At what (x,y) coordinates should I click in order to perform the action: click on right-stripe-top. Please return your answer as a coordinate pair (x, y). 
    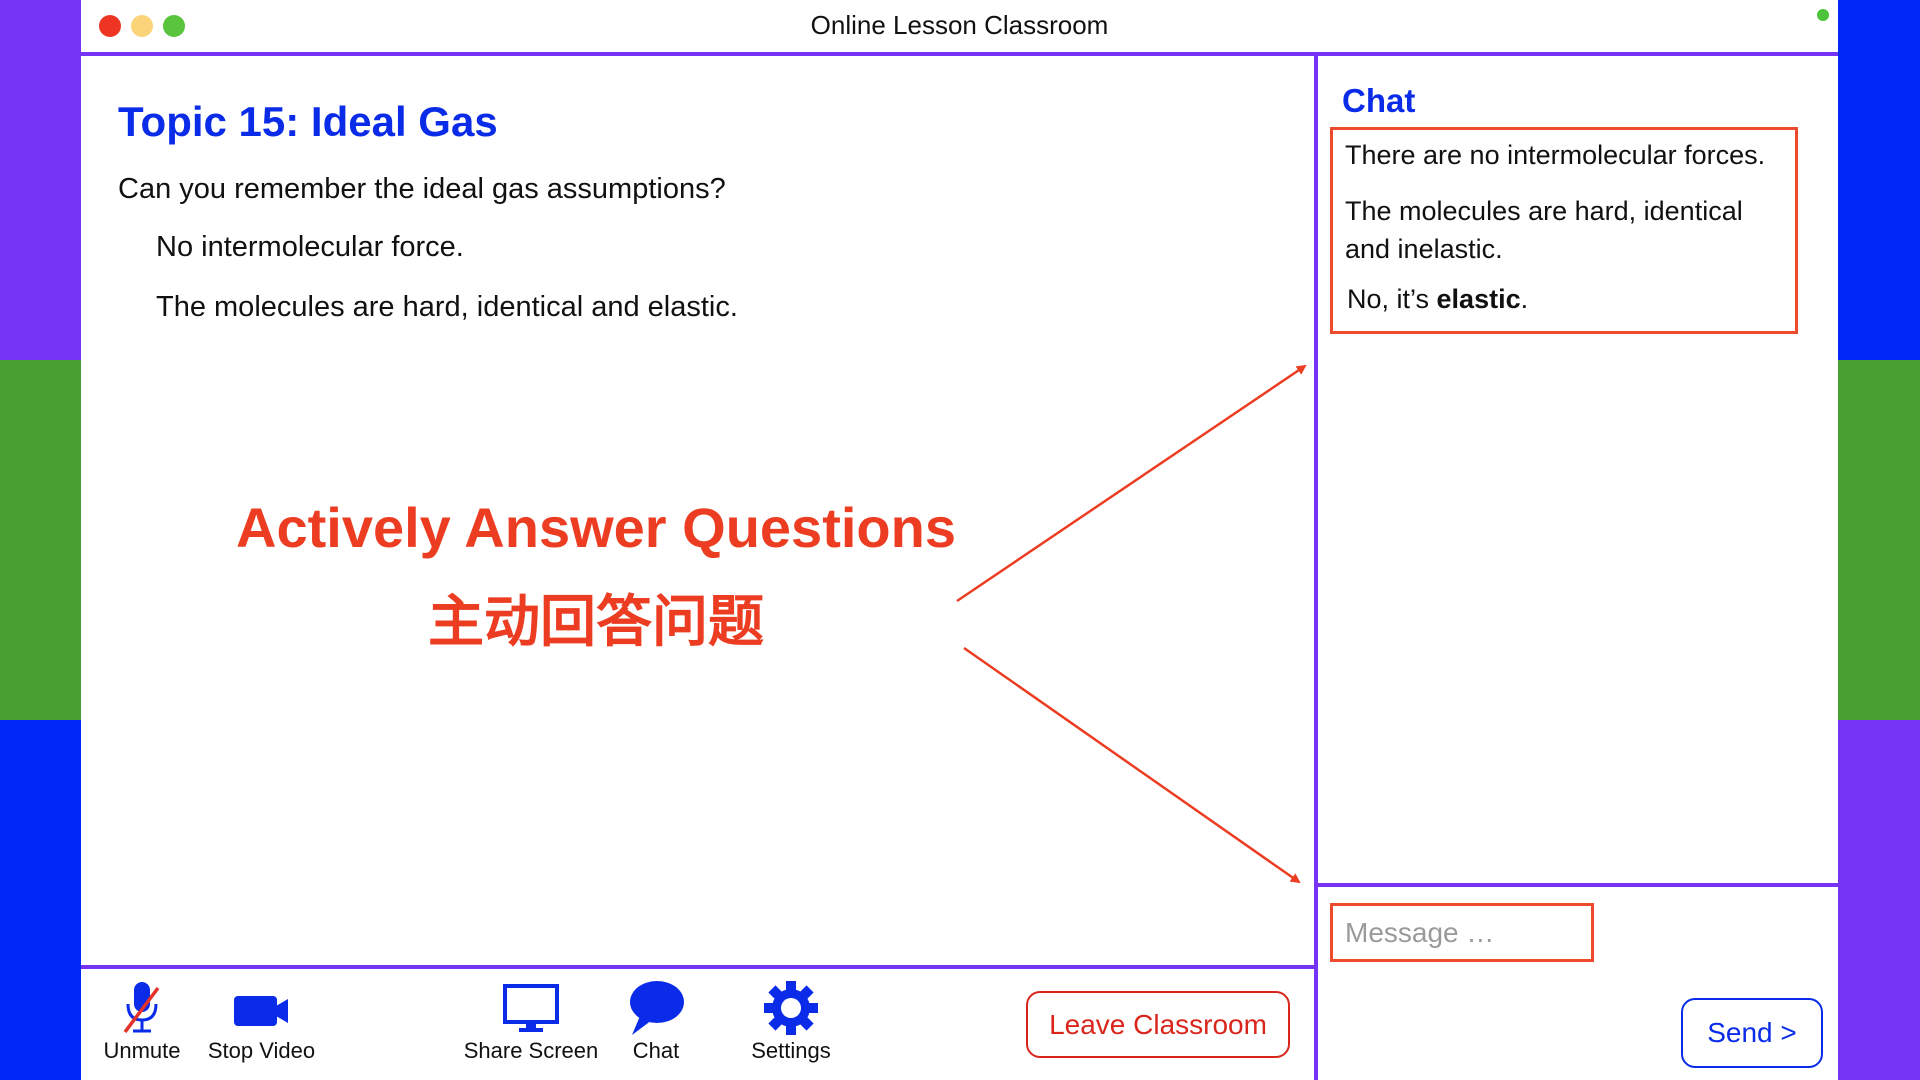
    Looking at the image, I should click on (1879, 180).